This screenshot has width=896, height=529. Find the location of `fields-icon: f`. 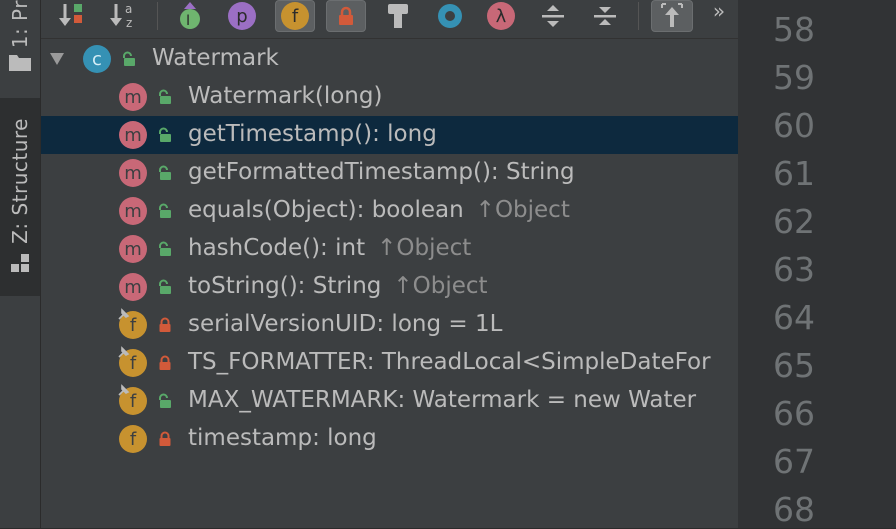

fields-icon: f is located at coordinates (295, 16).